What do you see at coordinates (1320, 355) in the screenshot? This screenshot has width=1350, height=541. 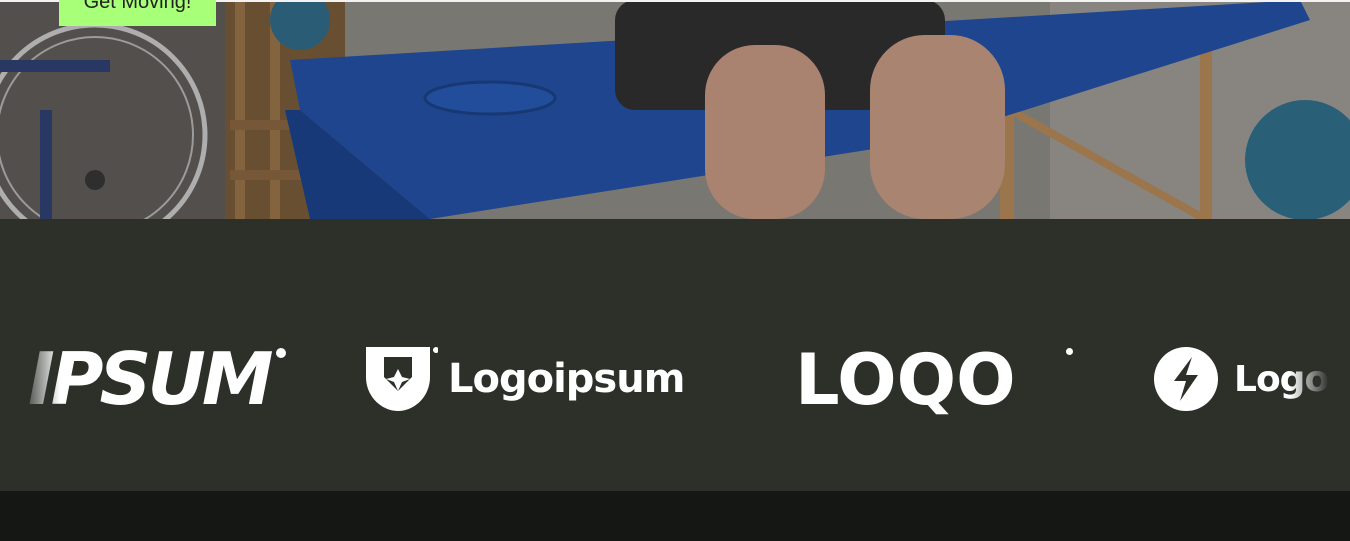 I see `carousel-fade-right` at bounding box center [1320, 355].